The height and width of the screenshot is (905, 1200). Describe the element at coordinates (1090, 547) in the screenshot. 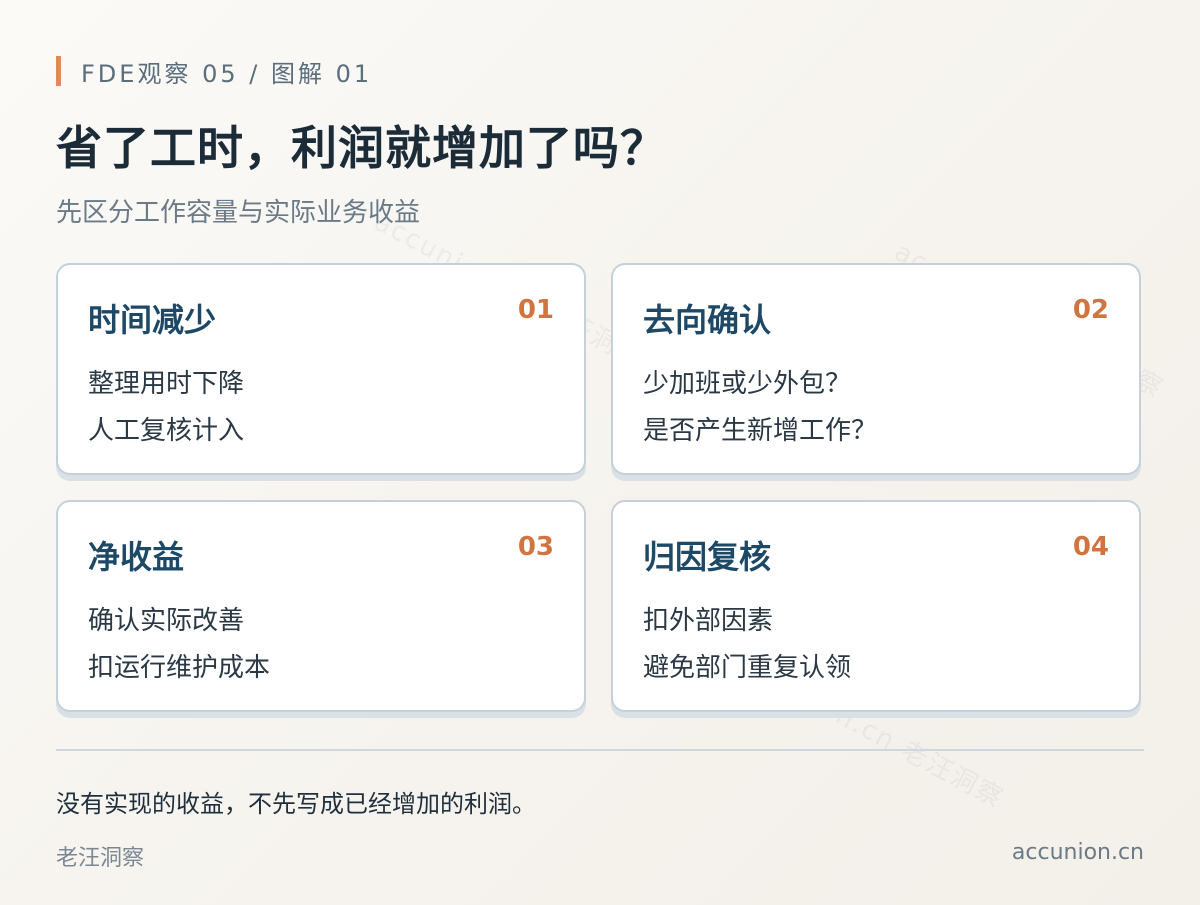

I see `card-number: 04` at that location.